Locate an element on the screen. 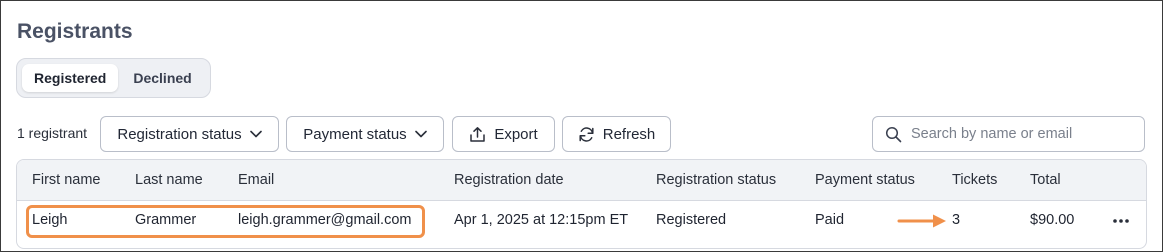 This screenshot has width=1163, height=252. search-box is located at coordinates (1008, 134).